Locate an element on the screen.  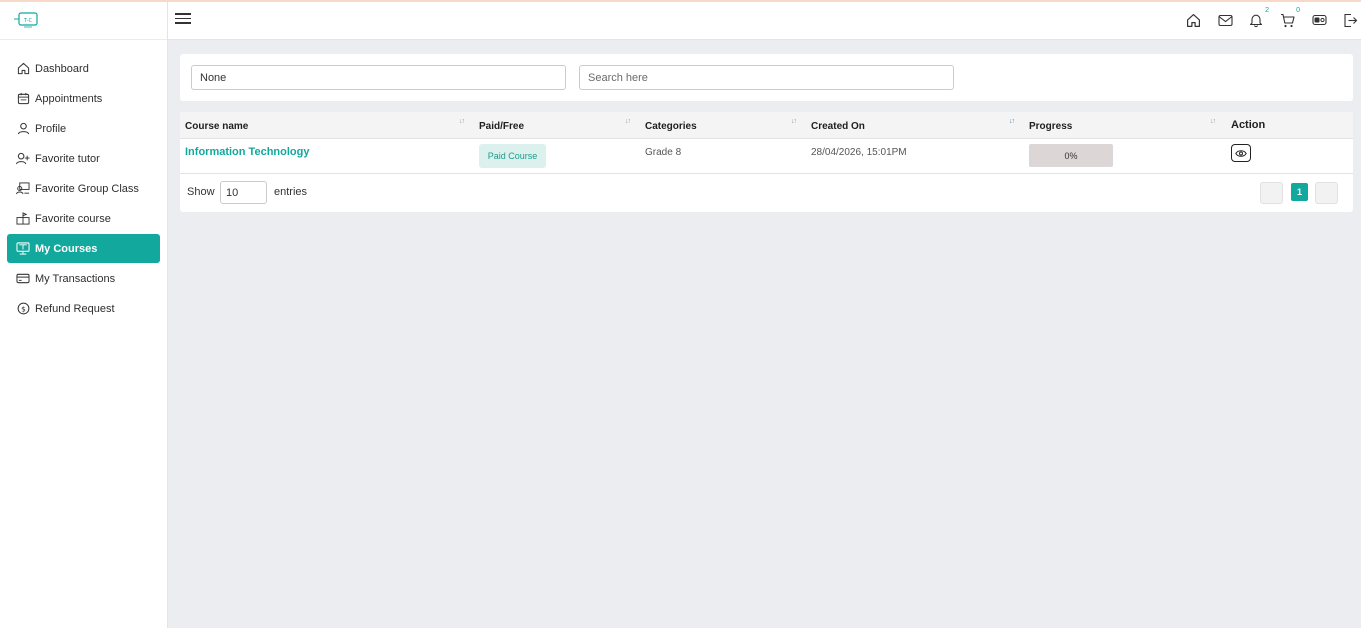
cart-count-badge: 0 is located at coordinates (1298, 10).